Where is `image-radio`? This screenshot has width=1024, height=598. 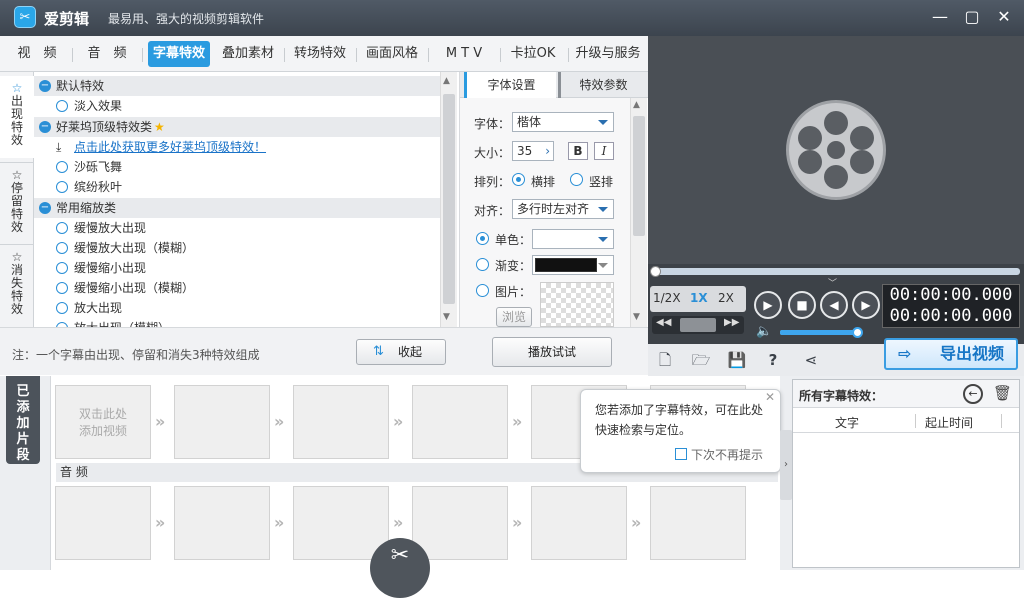
image-radio is located at coordinates (482, 290).